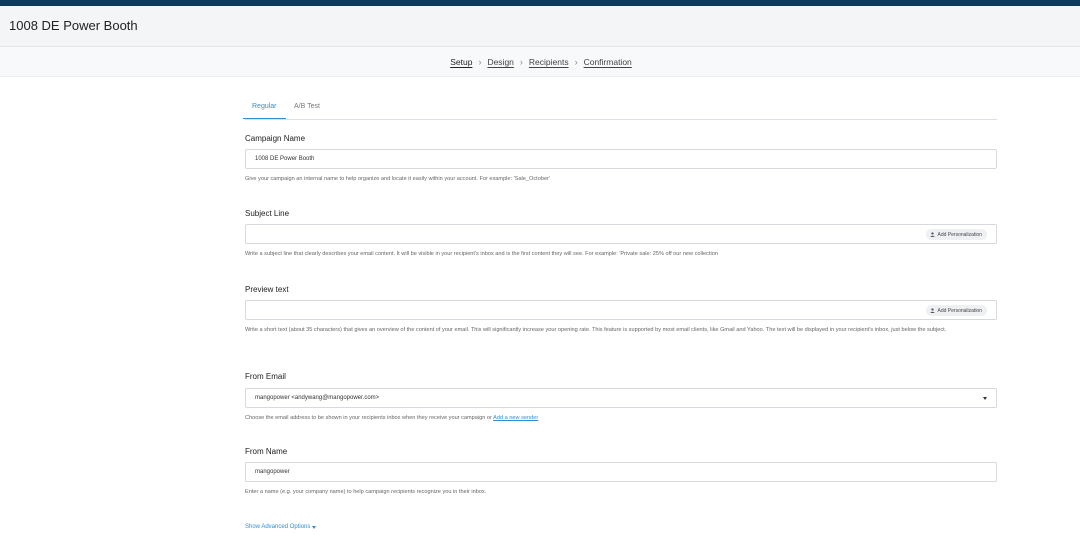 The height and width of the screenshot is (555, 1080). I want to click on chevron-down-icon, so click(985, 398).